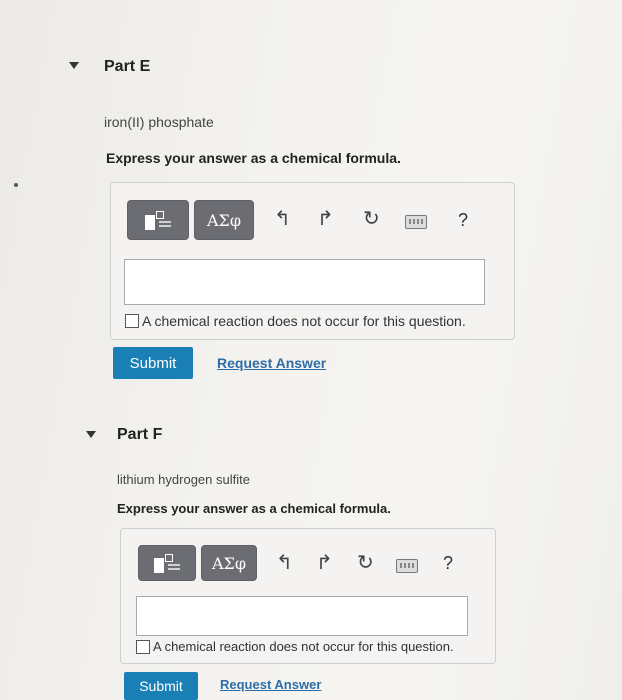 This screenshot has width=622, height=700. I want to click on question-prompt: iron(II) phosphate, so click(159, 122).